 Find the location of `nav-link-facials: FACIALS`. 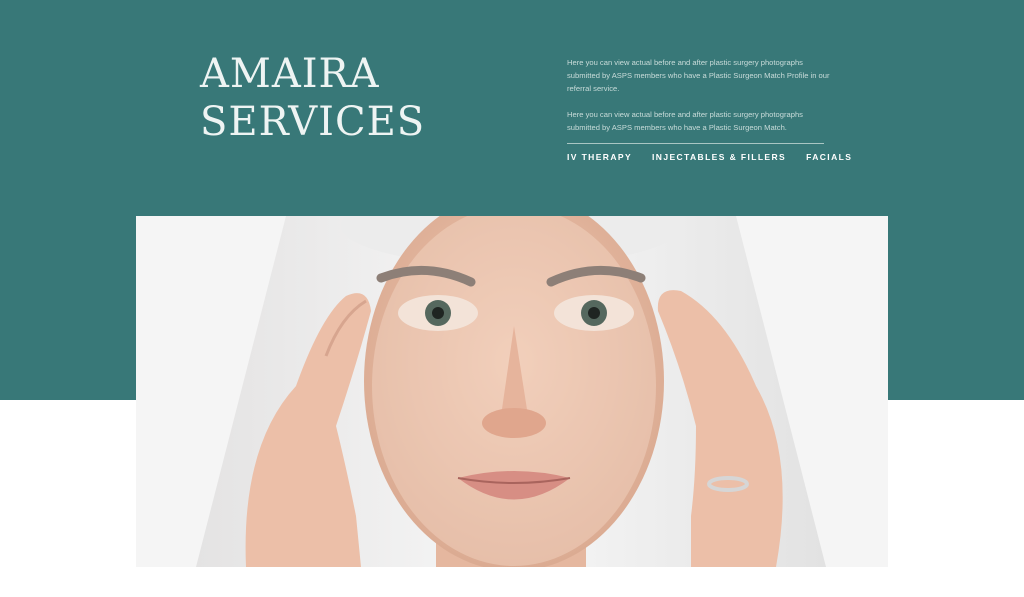

nav-link-facials: FACIALS is located at coordinates (829, 157).